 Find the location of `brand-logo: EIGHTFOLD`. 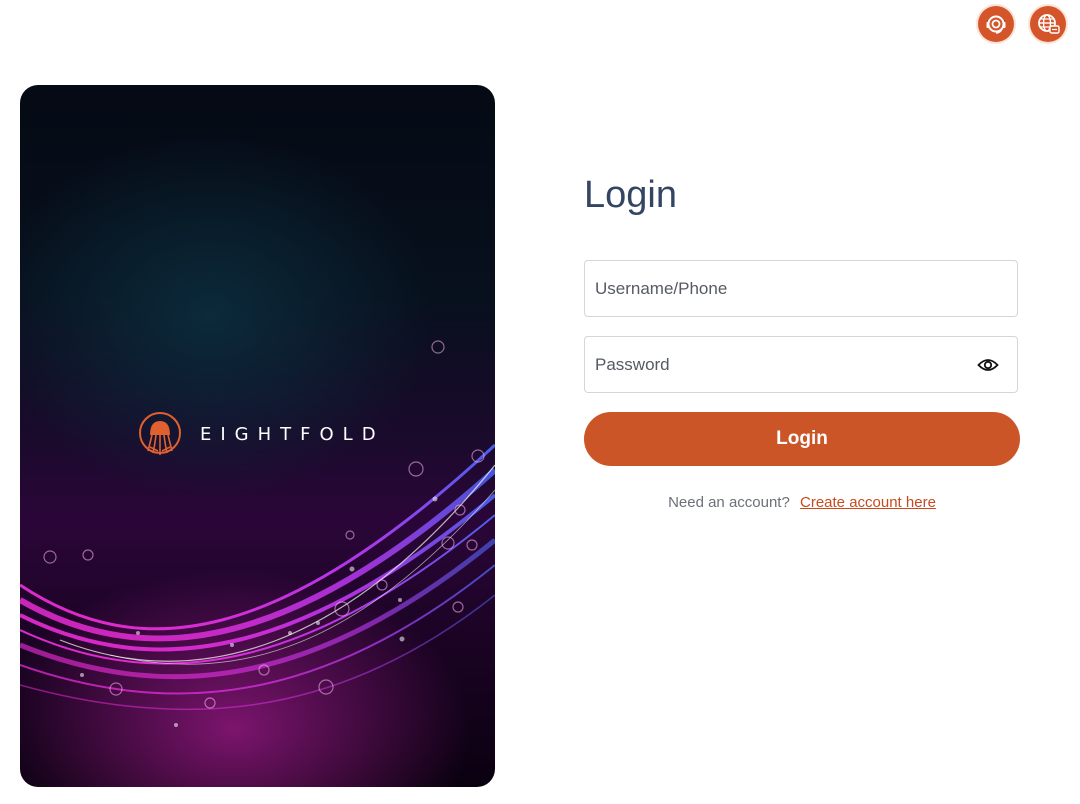

brand-logo: EIGHTFOLD is located at coordinates (261, 434).